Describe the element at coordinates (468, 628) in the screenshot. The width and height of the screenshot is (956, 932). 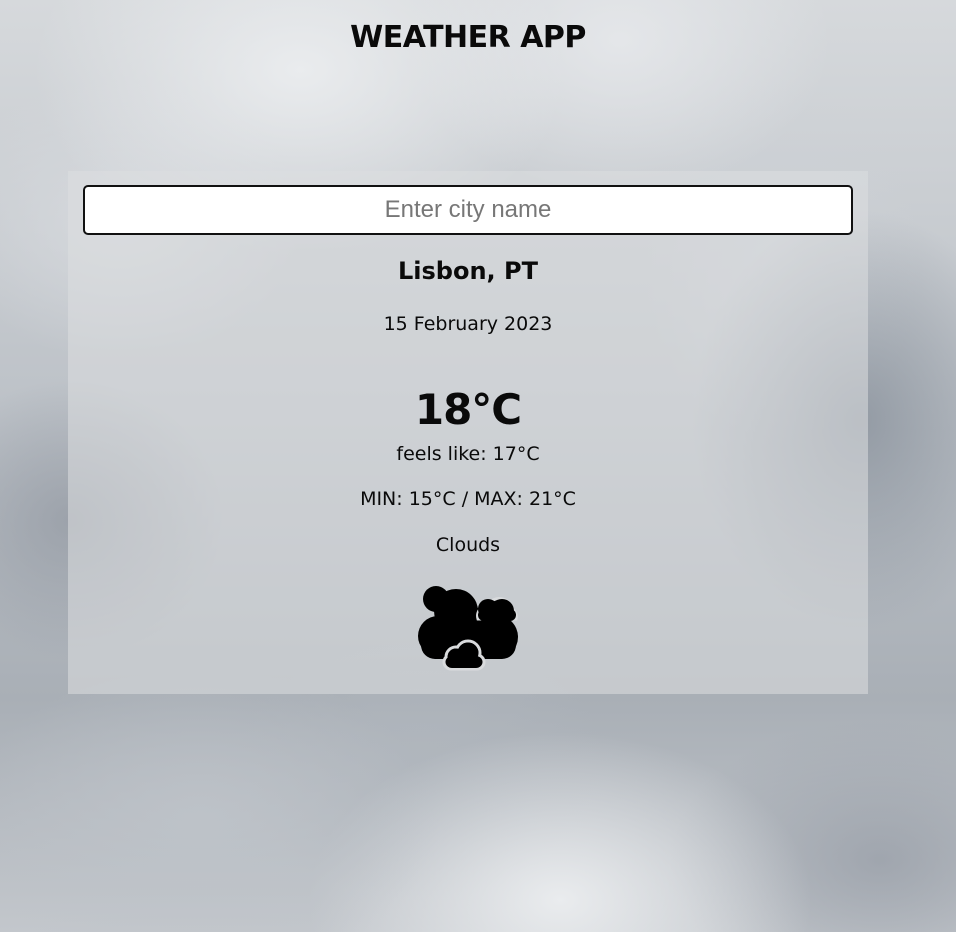
I see `clouds-icon` at that location.